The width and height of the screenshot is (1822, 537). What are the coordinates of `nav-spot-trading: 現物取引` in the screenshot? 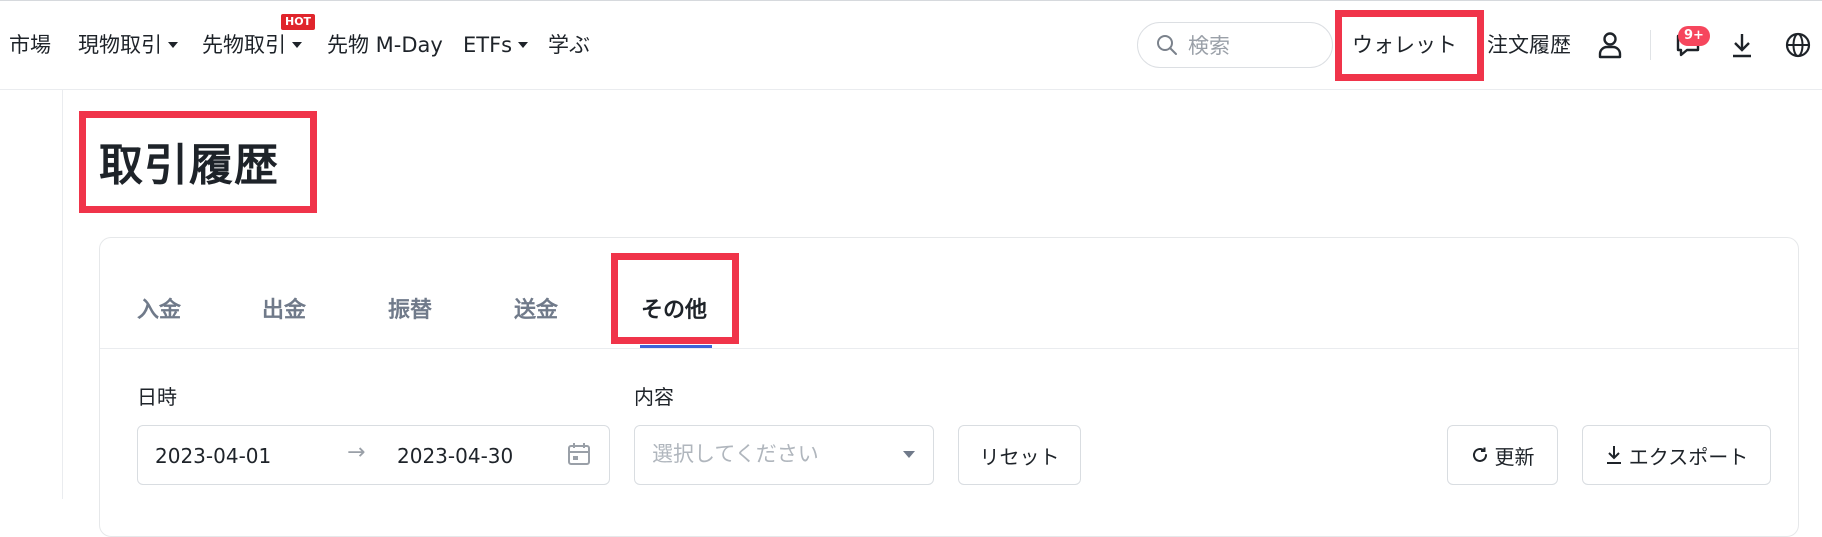 It's located at (128, 45).